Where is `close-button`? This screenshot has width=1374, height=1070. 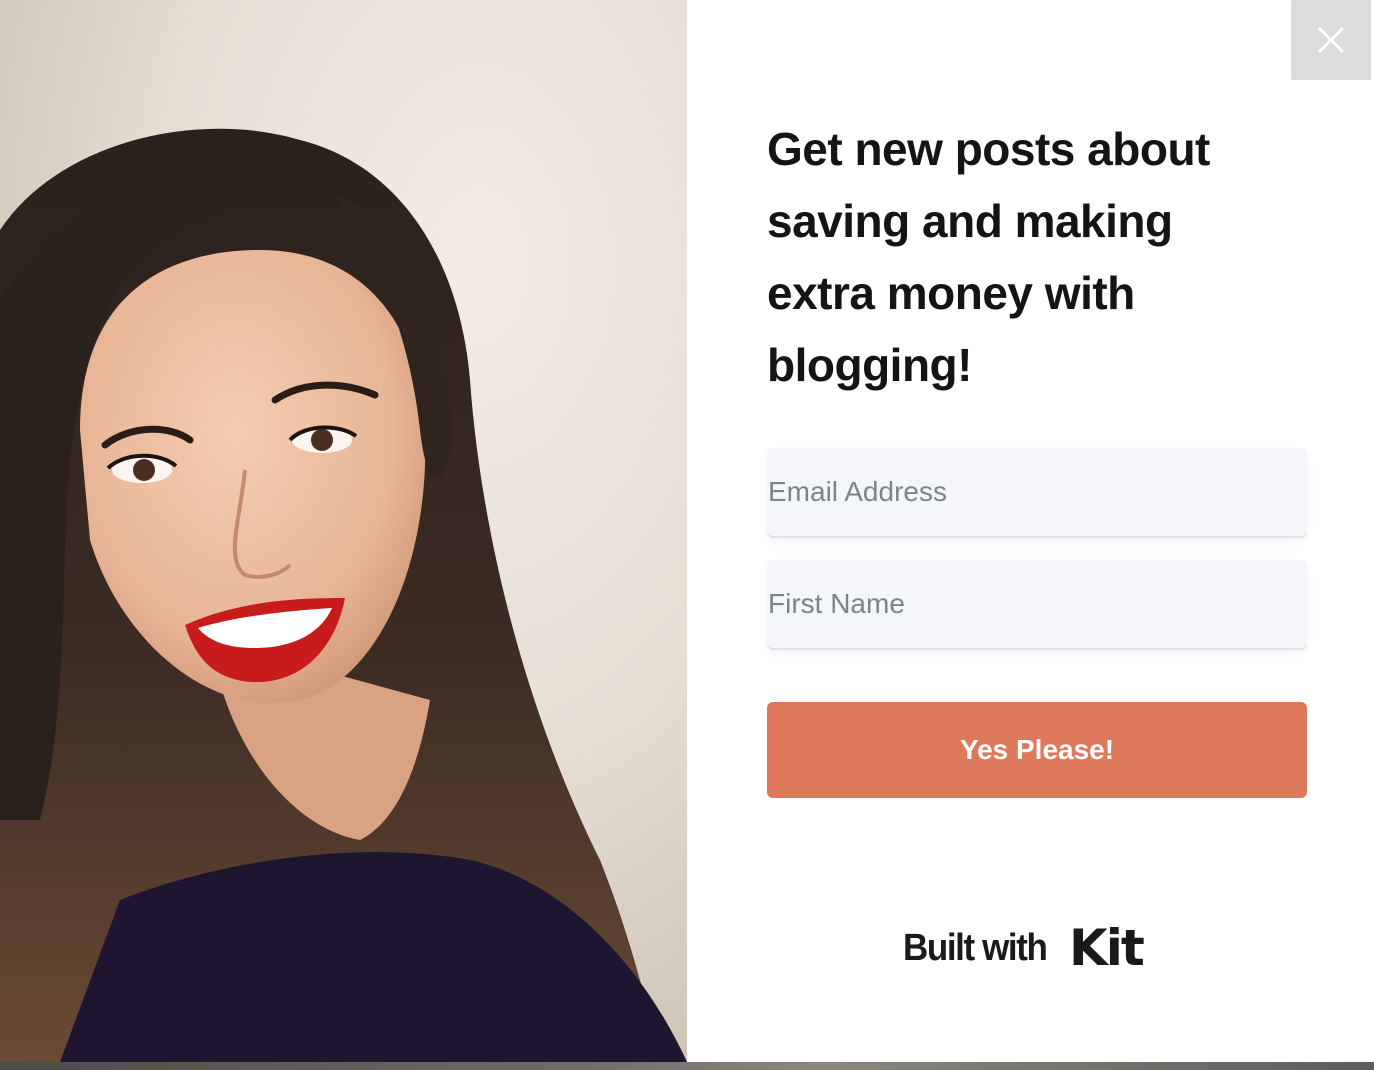 close-button is located at coordinates (1331, 40).